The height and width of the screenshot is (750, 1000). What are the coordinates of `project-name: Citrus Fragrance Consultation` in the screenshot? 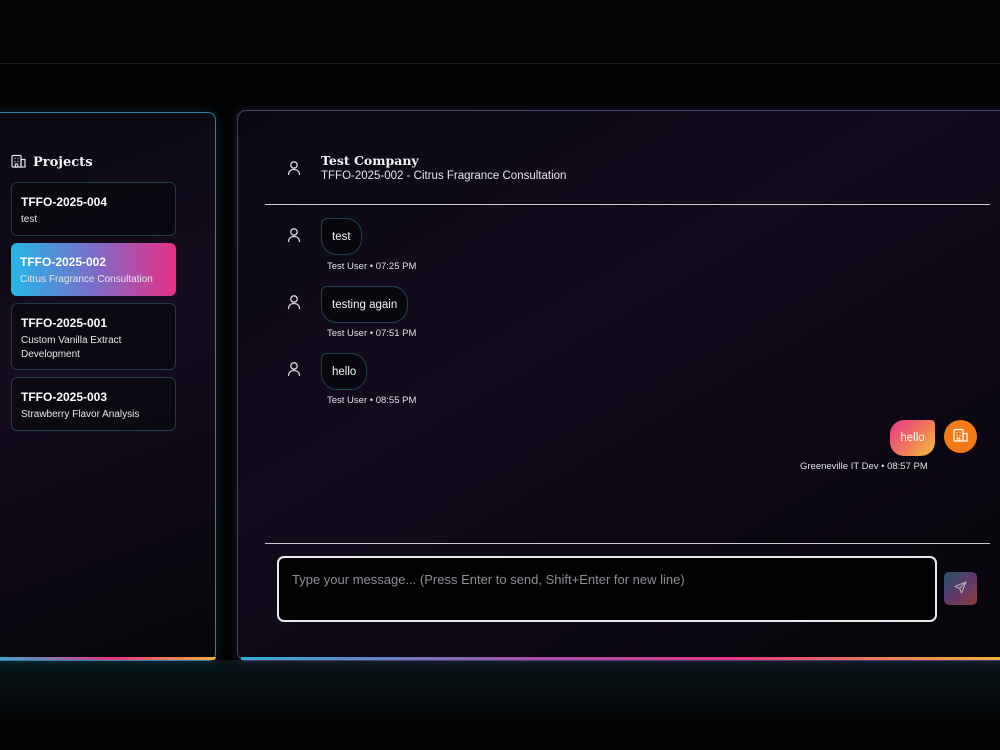 It's located at (86, 279).